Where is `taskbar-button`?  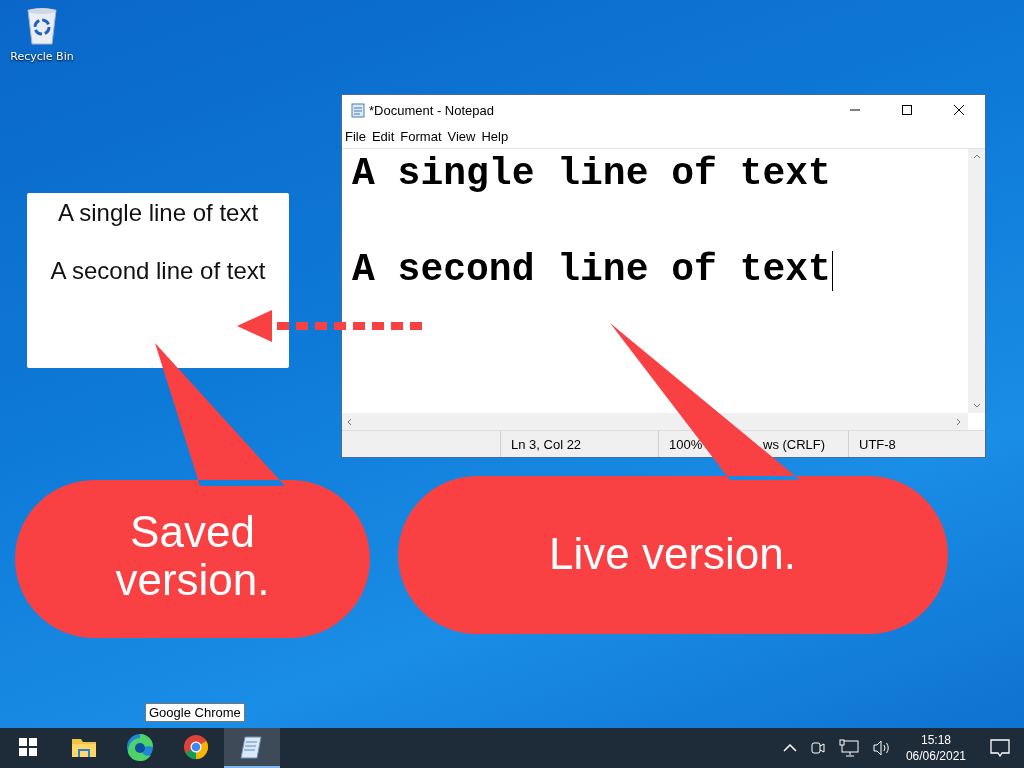 taskbar-button is located at coordinates (252, 748).